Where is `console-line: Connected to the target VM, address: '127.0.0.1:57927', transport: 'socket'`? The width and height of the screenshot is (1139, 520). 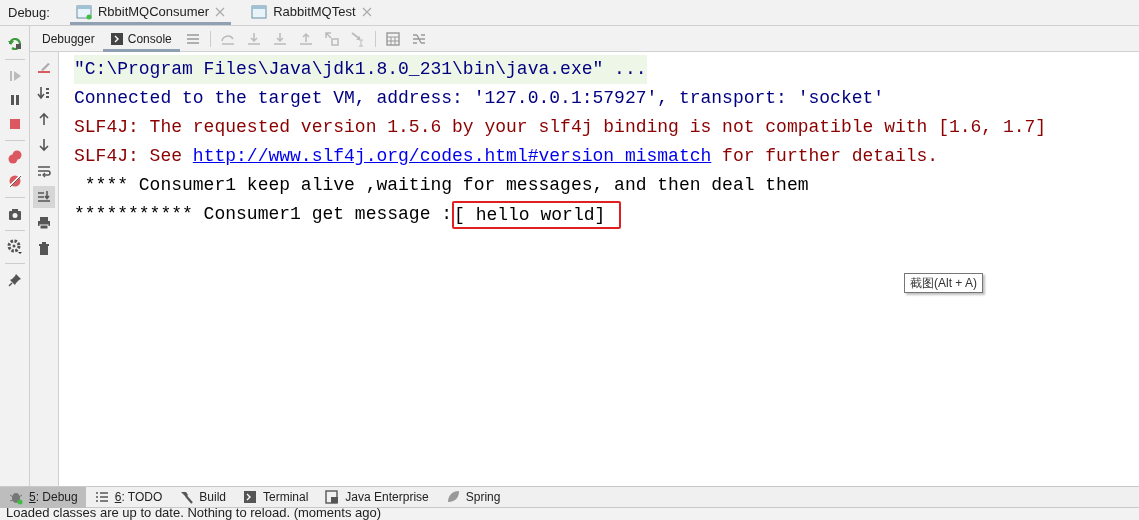
console-line: Connected to the target VM, address: '127.0.0.1:57927', transport: 'socket' is located at coordinates (479, 98).